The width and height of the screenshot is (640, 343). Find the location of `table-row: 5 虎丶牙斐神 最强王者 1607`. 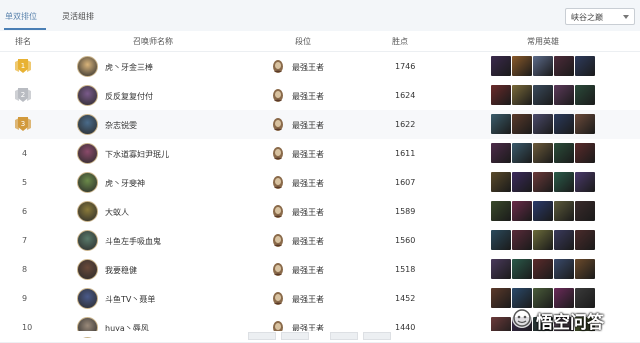

table-row: 5 虎丶牙斐神 最强王者 1607 is located at coordinates (320, 183).